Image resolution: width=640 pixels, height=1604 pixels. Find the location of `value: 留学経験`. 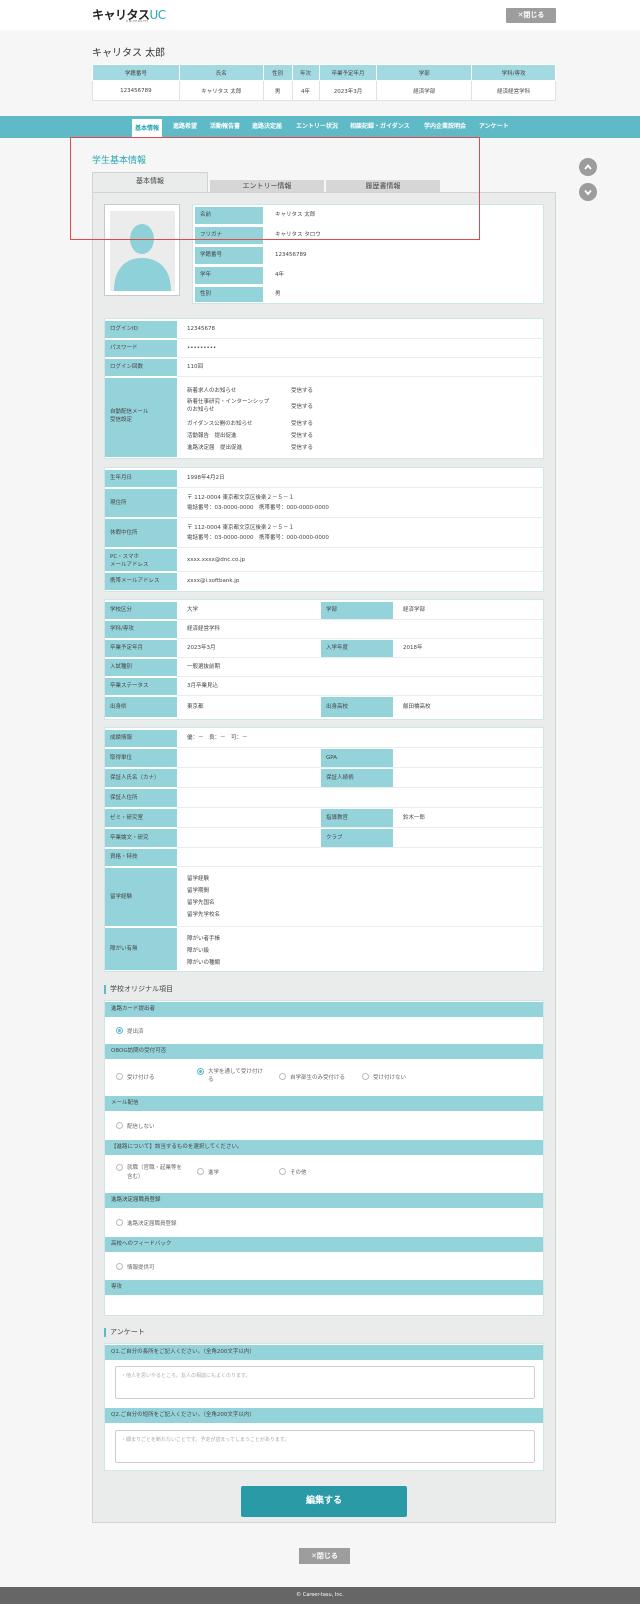

value: 留学経験 is located at coordinates (198, 879).